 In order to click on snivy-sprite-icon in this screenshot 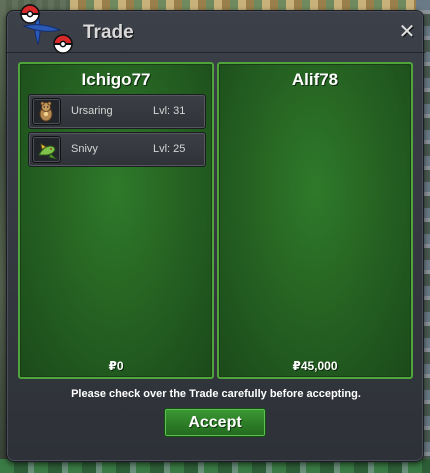, I will do `click(46, 149)`.